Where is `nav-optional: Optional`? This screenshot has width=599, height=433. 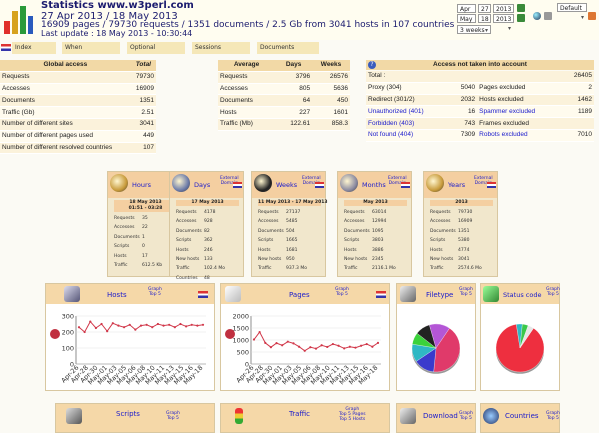 nav-optional: Optional is located at coordinates (156, 48).